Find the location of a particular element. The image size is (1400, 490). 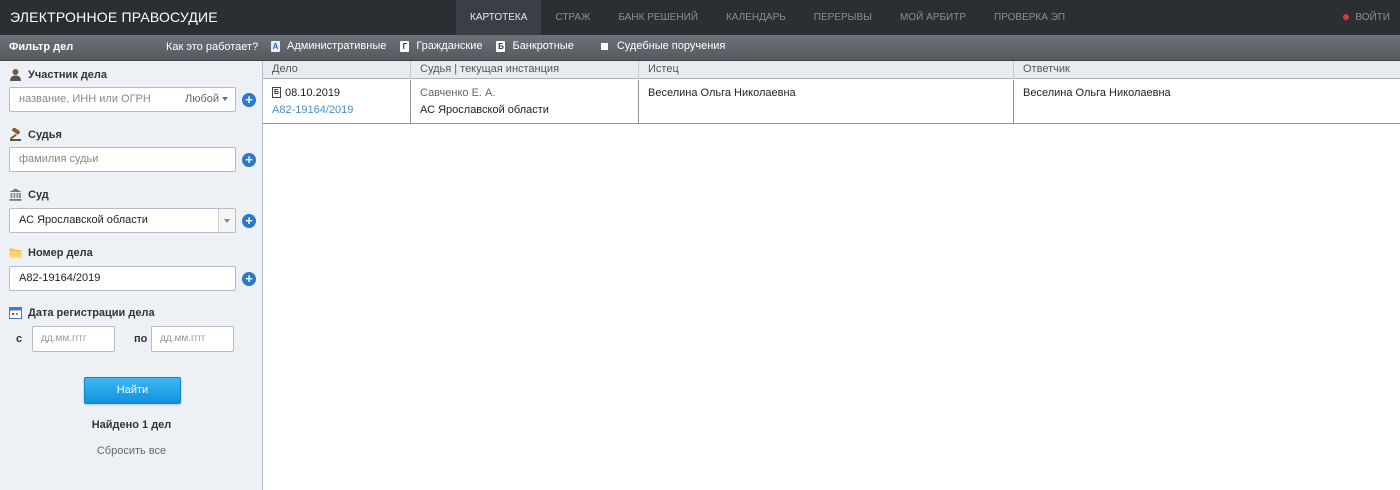

plaintiff-name: Веселина Ольга Николаевна is located at coordinates (722, 93).